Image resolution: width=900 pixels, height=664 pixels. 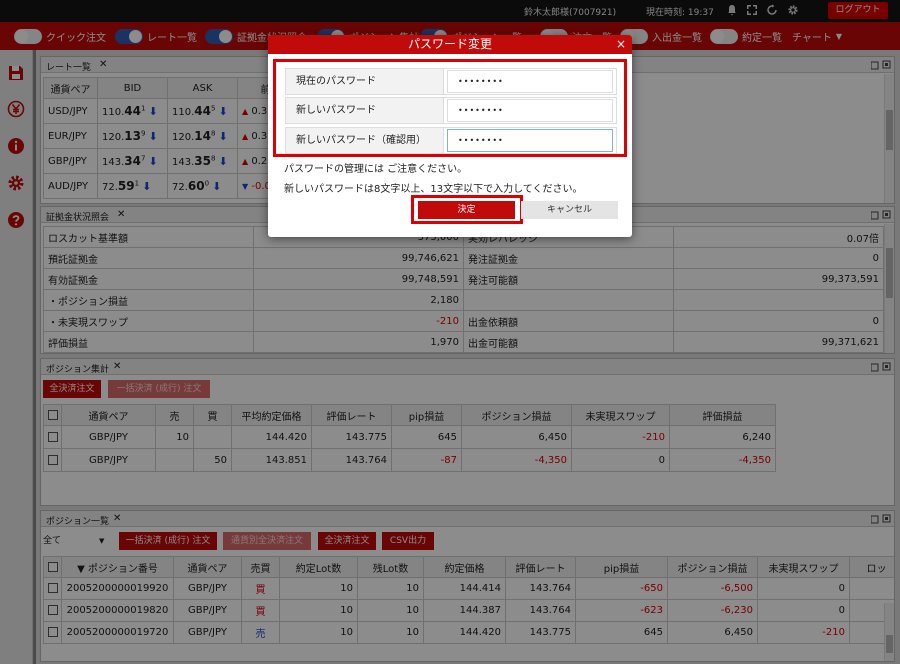 What do you see at coordinates (530, 140) in the screenshot?
I see `confirm-password-input: ••••••••` at bounding box center [530, 140].